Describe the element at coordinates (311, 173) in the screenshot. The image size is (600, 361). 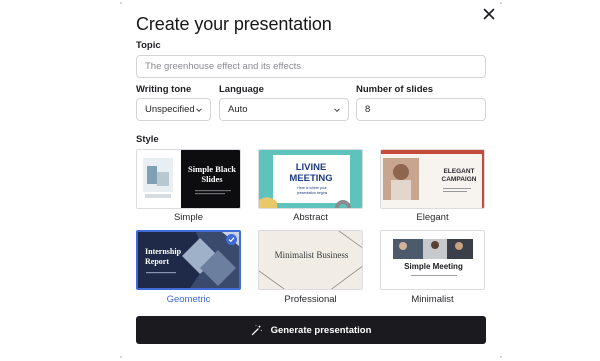
I see `abstract-thumb-title: LIVINE MEETING` at that location.